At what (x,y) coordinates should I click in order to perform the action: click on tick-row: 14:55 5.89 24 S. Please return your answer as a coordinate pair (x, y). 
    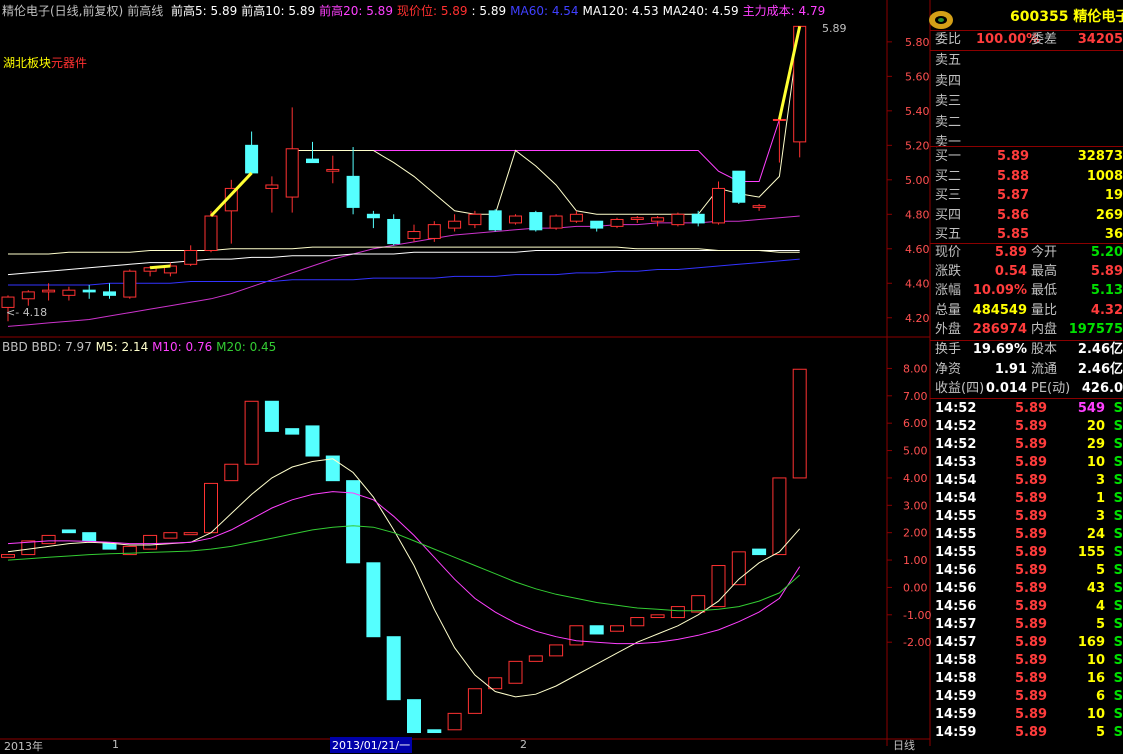
    Looking at the image, I should click on (1029, 535).